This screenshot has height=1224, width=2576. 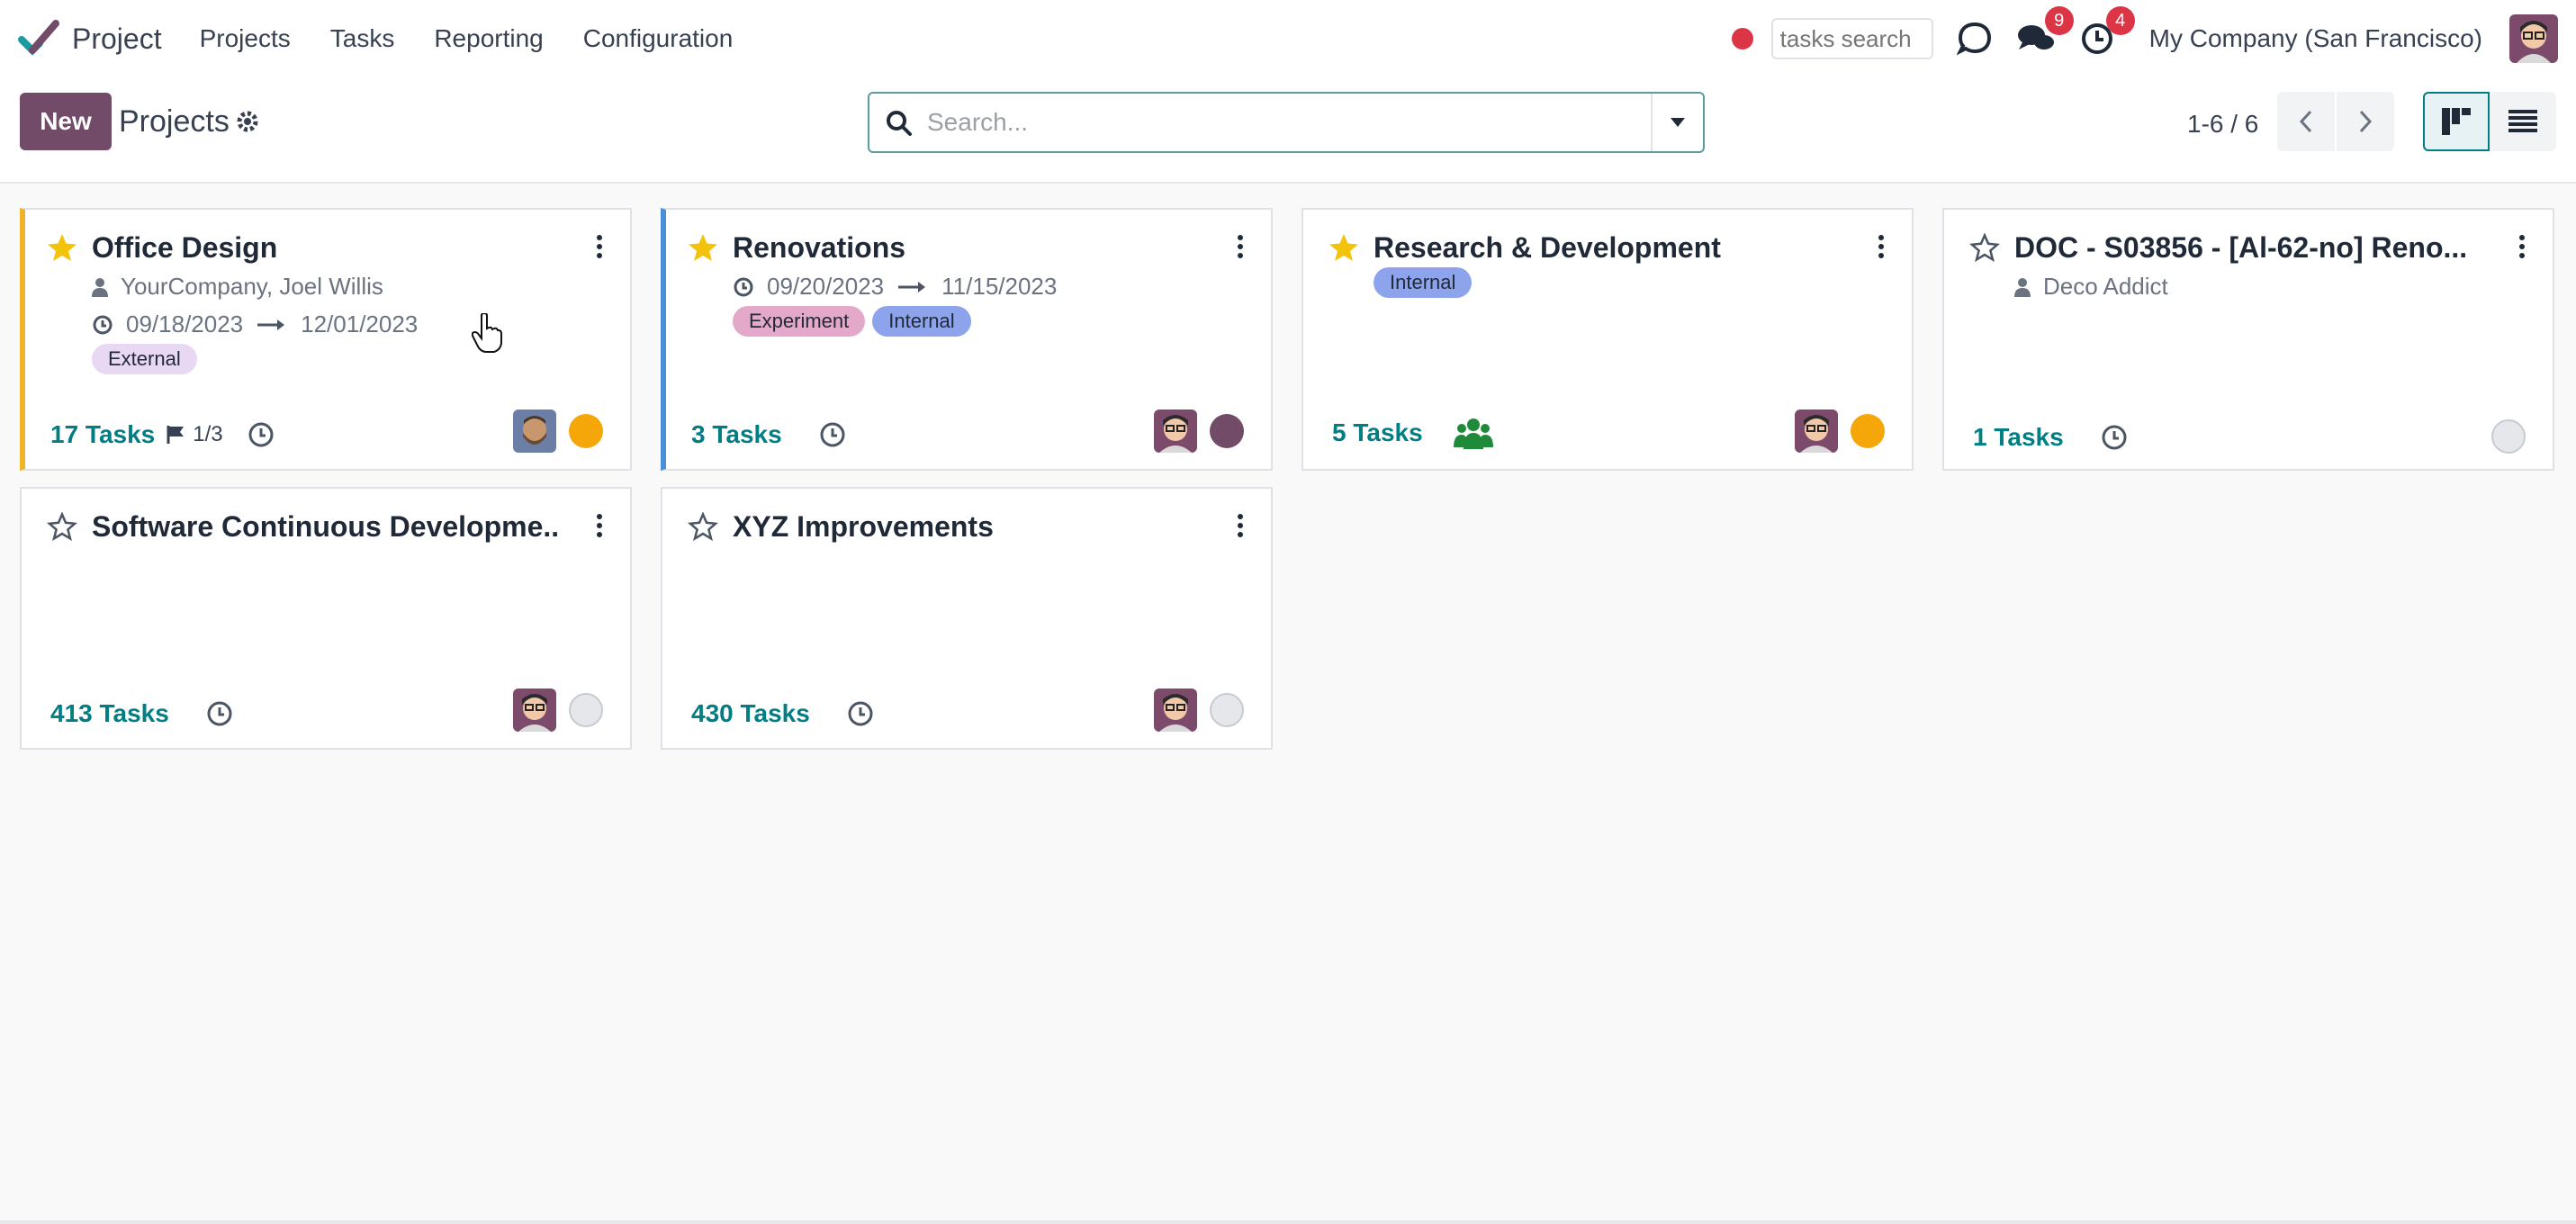 I want to click on list-view-button, so click(x=2523, y=121).